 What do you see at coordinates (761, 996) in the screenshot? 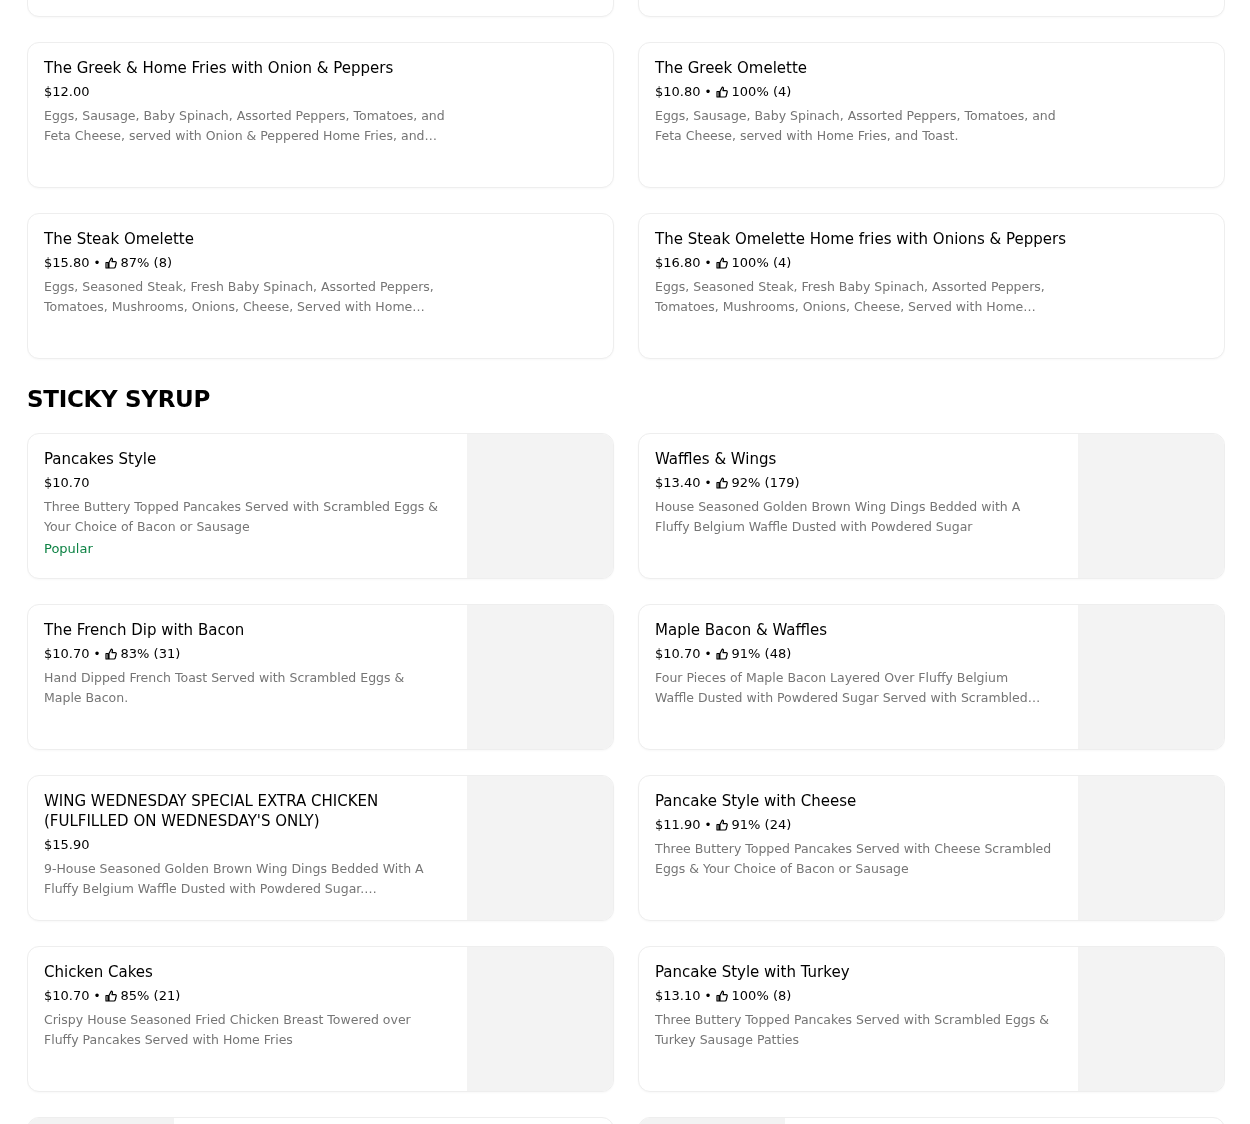
I see `item-rating: 100% (8)` at bounding box center [761, 996].